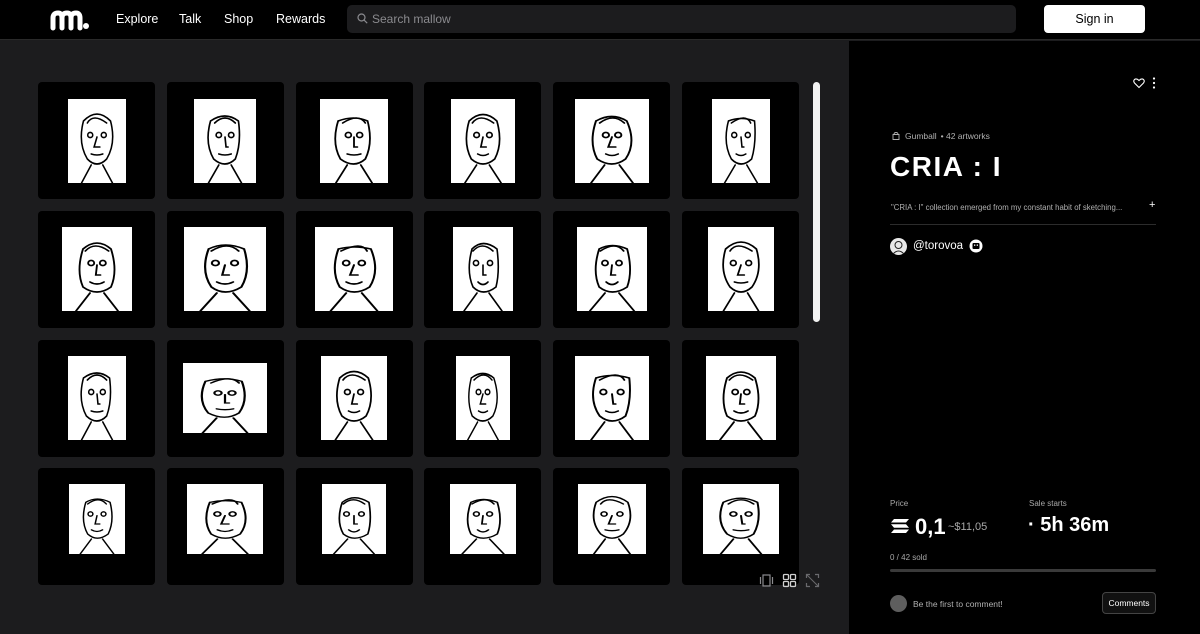 The image size is (1200, 634). I want to click on carousel-view-icon, so click(766, 580).